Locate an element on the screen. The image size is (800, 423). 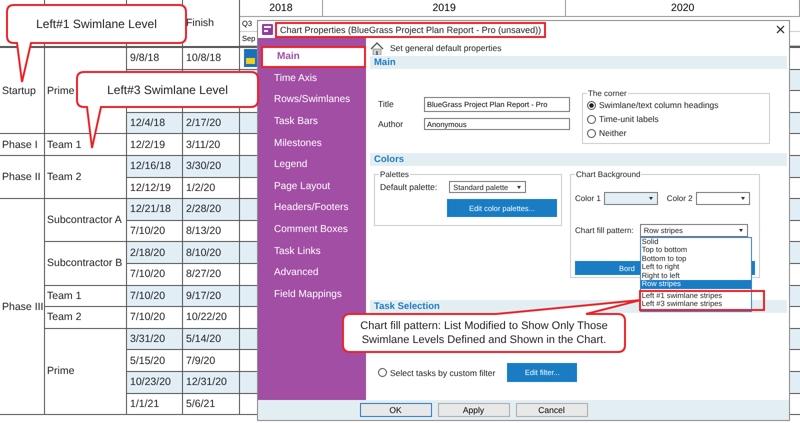
nav-item: Field Mappings is located at coordinates (312, 295).